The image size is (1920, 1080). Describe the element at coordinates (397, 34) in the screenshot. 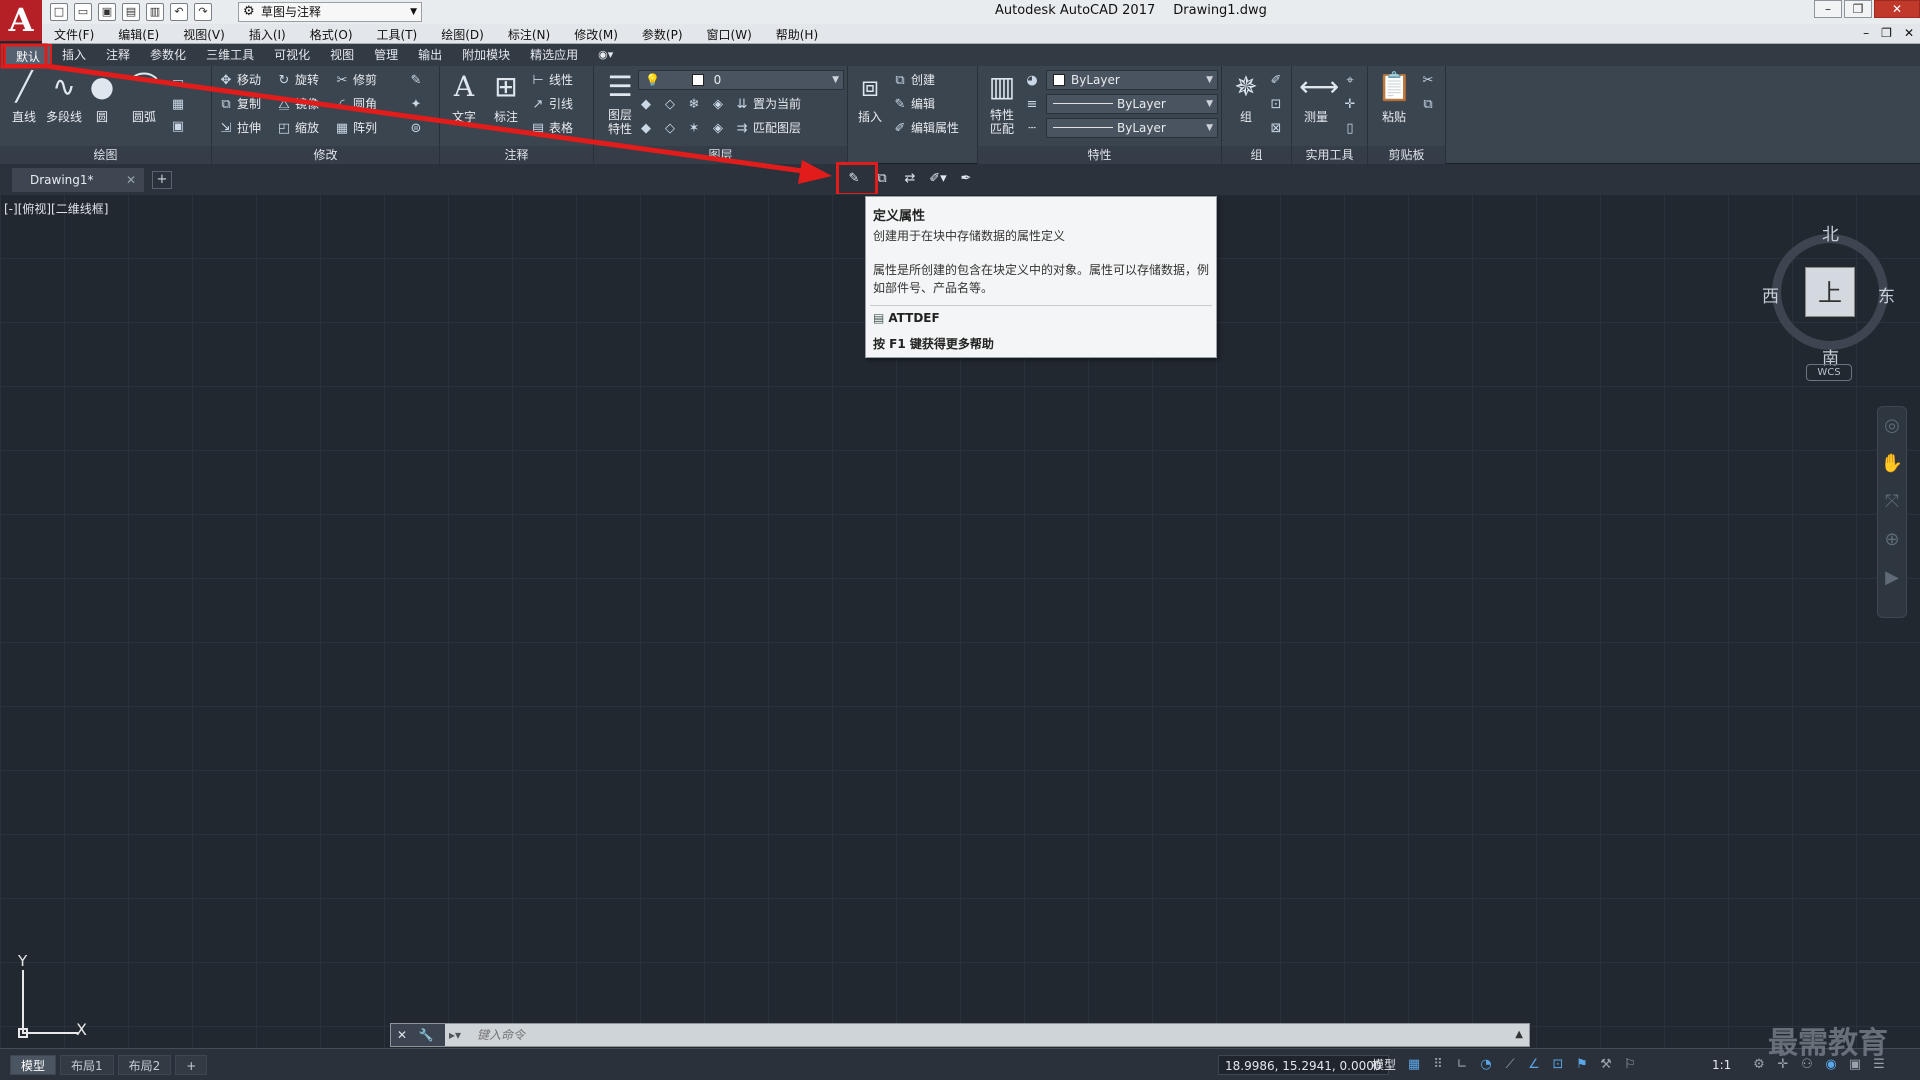

I see `menu-tools: 工具(T)` at that location.